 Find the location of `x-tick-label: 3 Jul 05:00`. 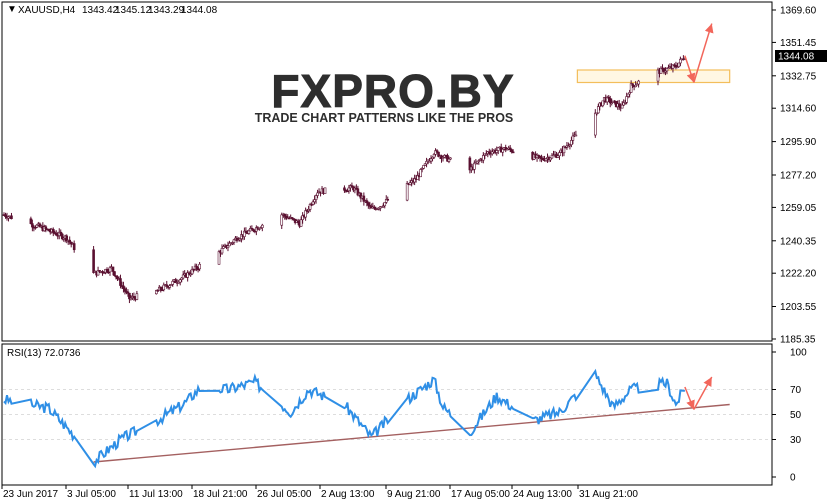

x-tick-label: 3 Jul 05:00 is located at coordinates (91, 494).